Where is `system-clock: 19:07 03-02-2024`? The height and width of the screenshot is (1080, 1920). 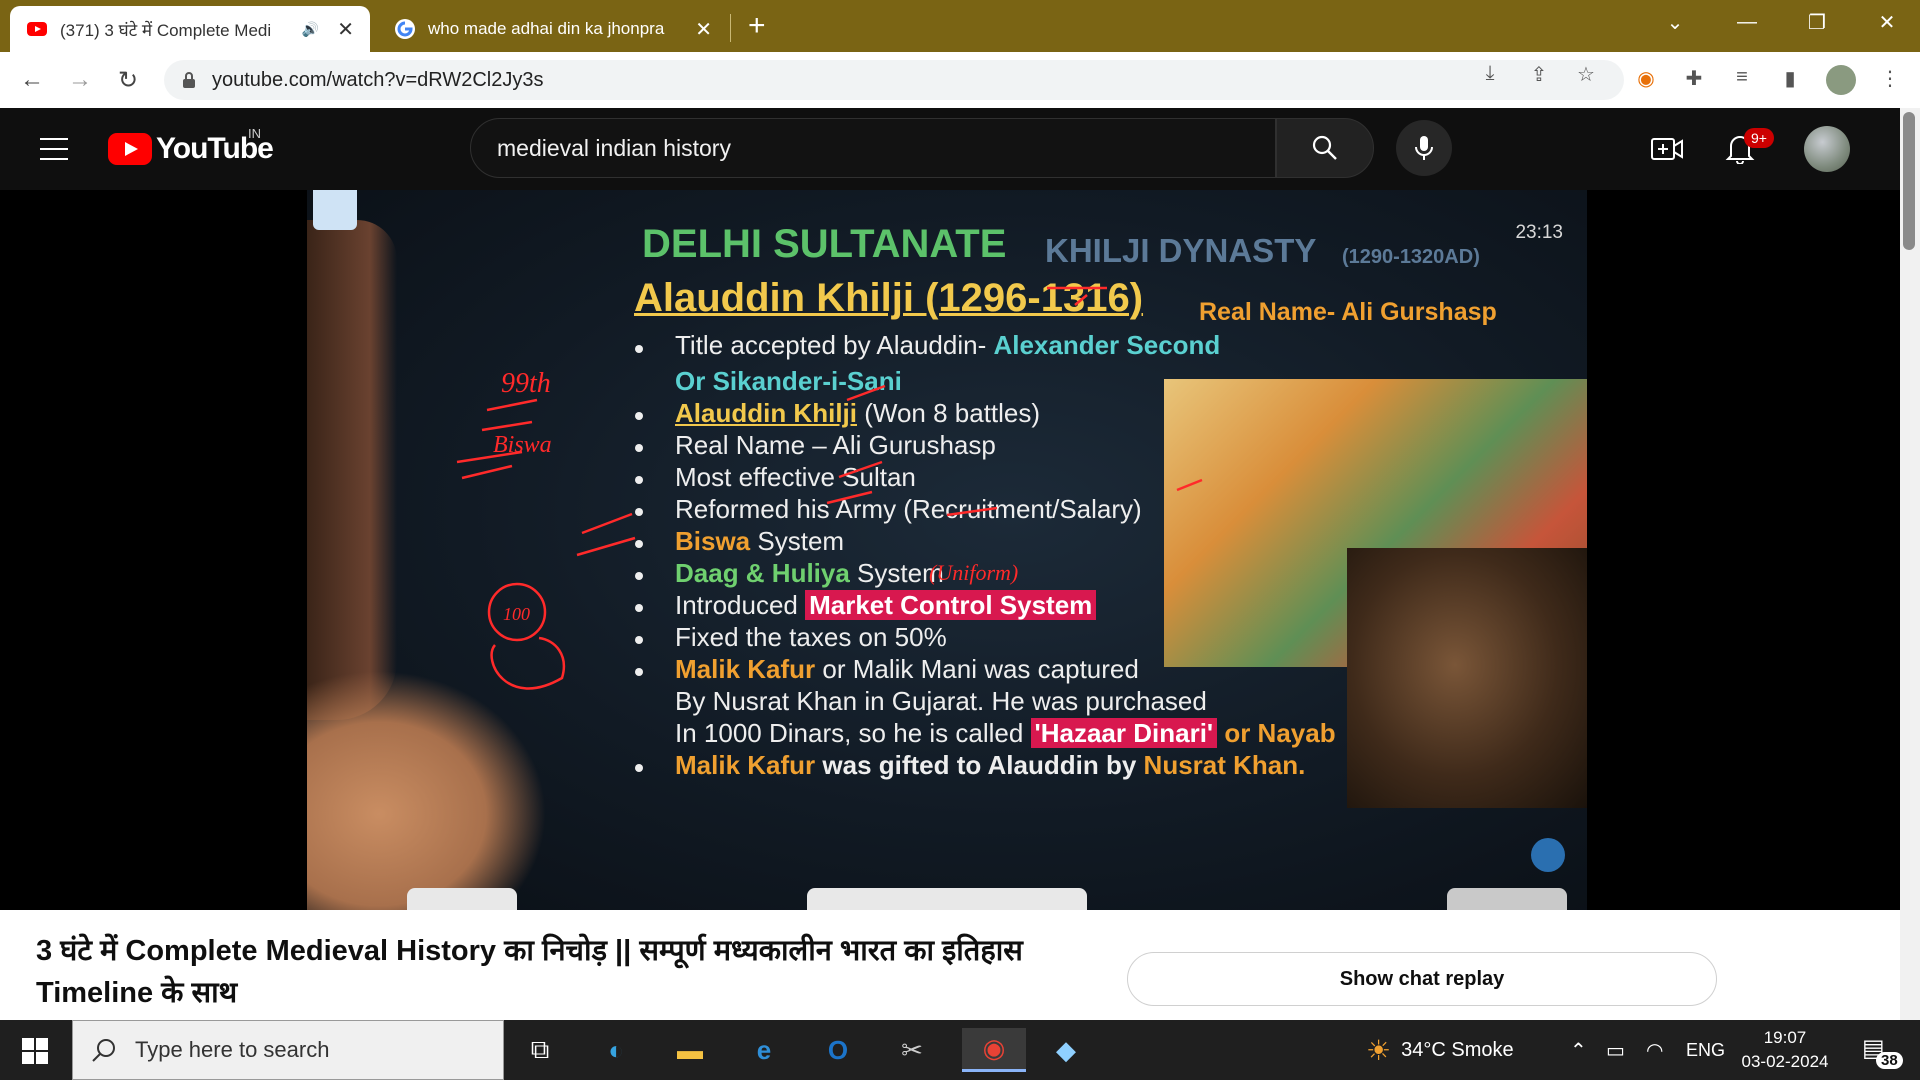 system-clock: 19:07 03-02-2024 is located at coordinates (1785, 1050).